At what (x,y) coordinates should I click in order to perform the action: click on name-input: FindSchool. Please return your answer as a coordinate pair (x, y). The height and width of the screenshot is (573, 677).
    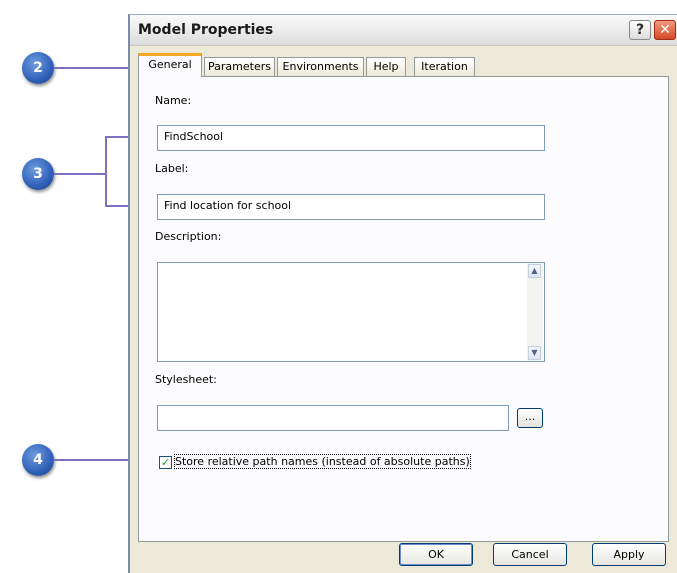
    Looking at the image, I should click on (351, 138).